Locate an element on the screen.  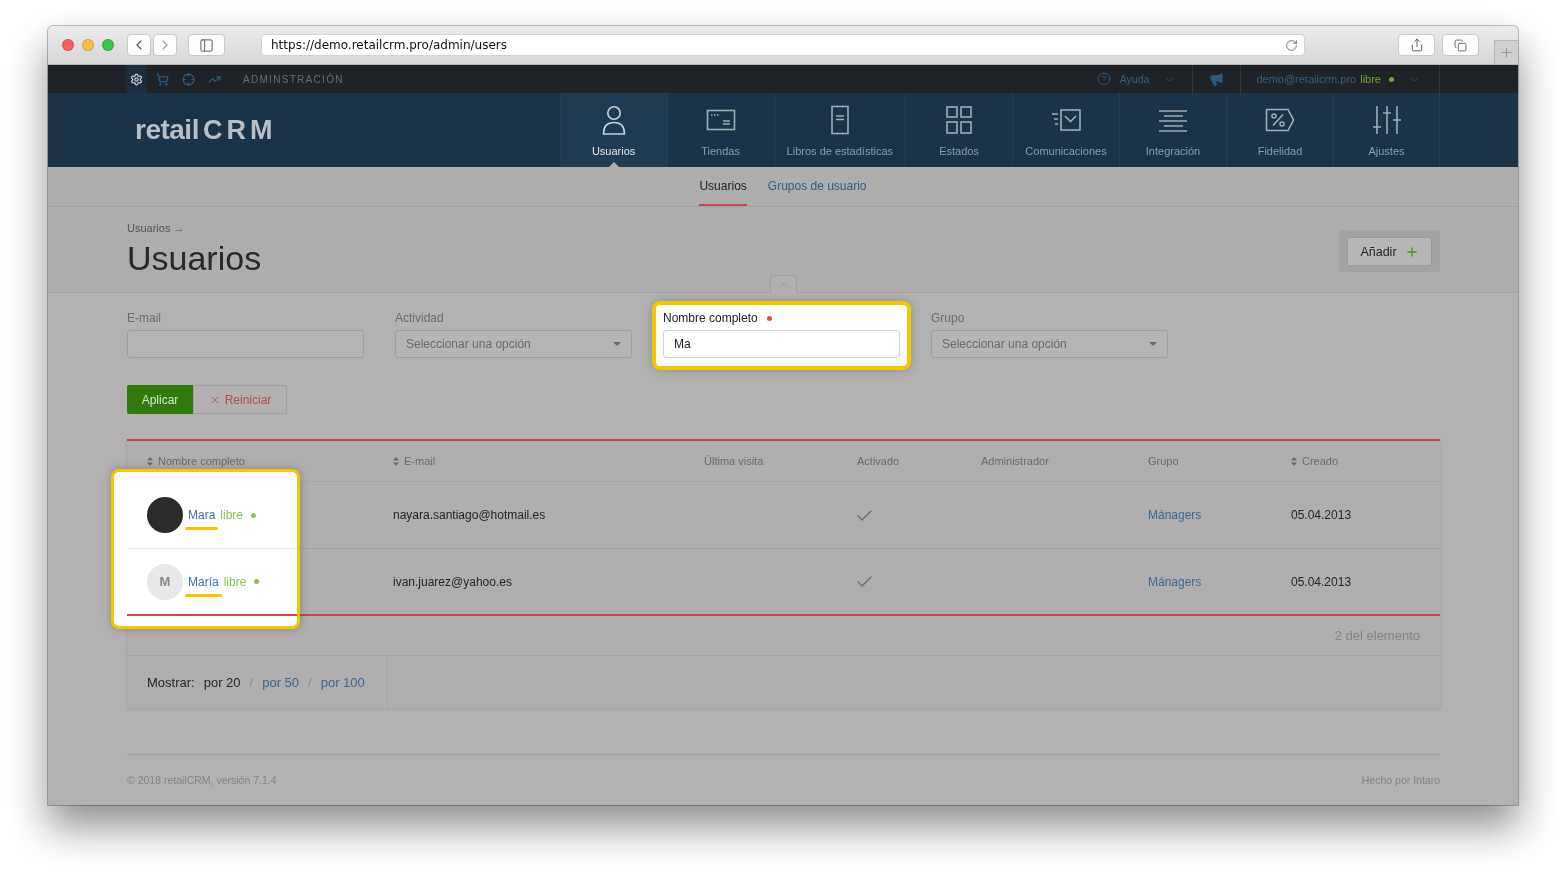
column-header: E-mail is located at coordinates (414, 461).